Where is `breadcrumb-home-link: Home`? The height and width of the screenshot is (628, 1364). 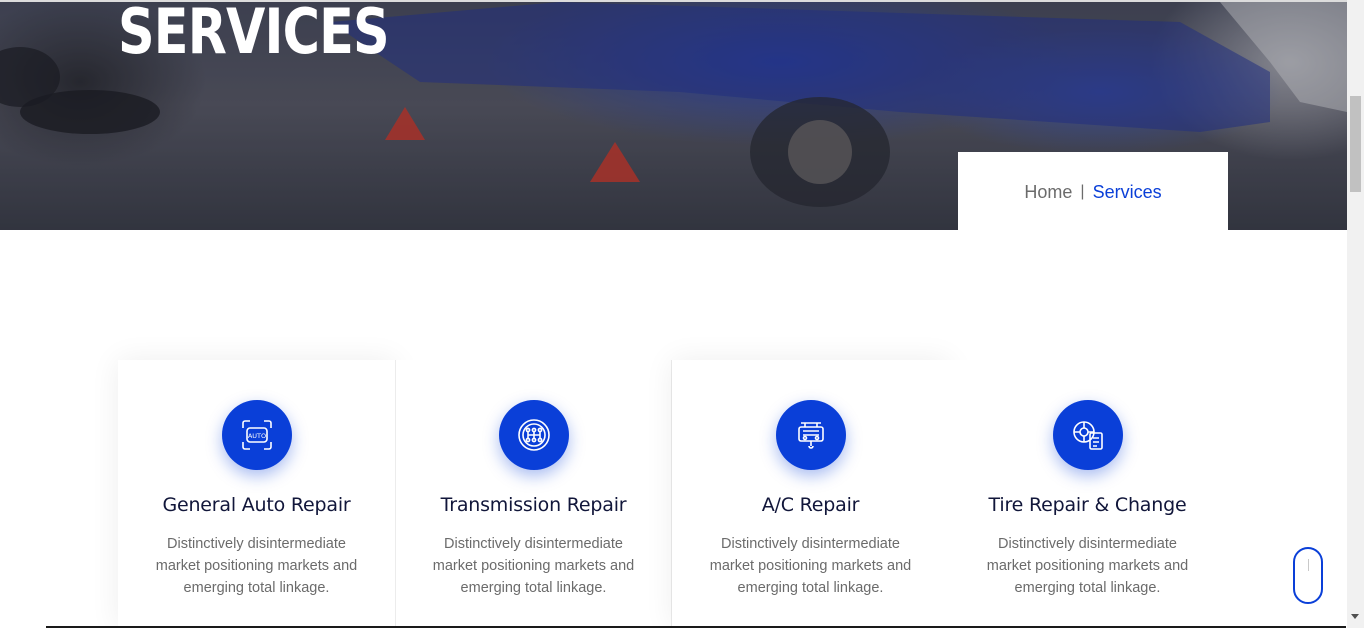 breadcrumb-home-link: Home is located at coordinates (1048, 192).